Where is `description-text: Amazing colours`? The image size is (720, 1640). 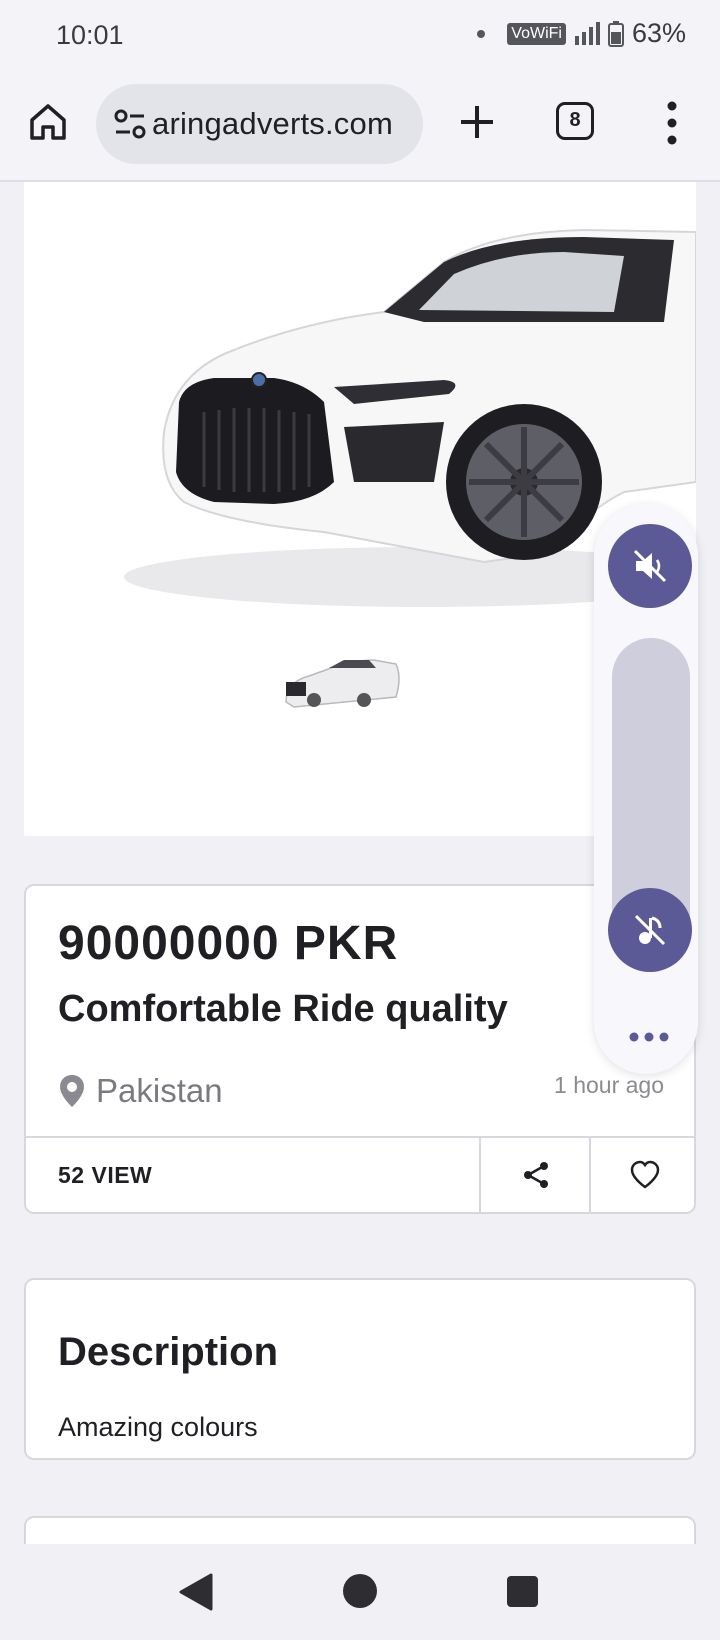
description-text: Amazing colours is located at coordinates (158, 1427).